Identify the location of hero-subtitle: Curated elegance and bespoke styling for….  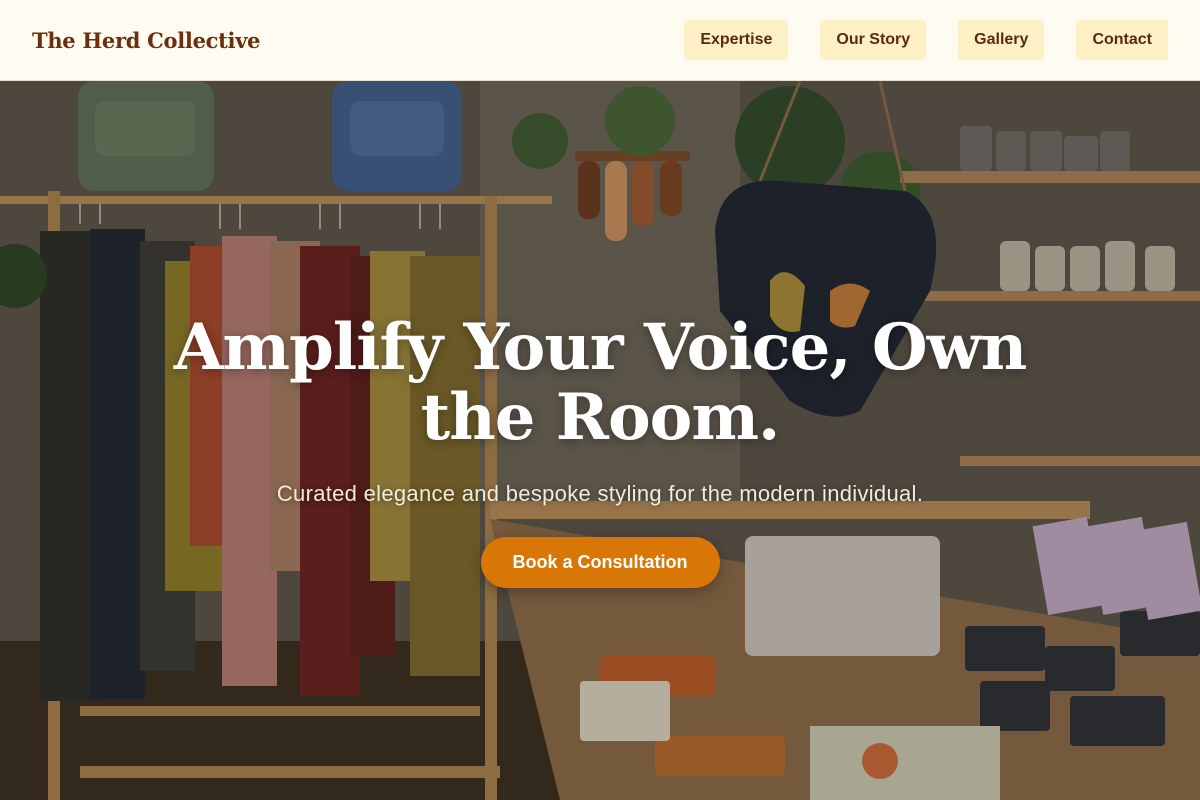
(600, 493).